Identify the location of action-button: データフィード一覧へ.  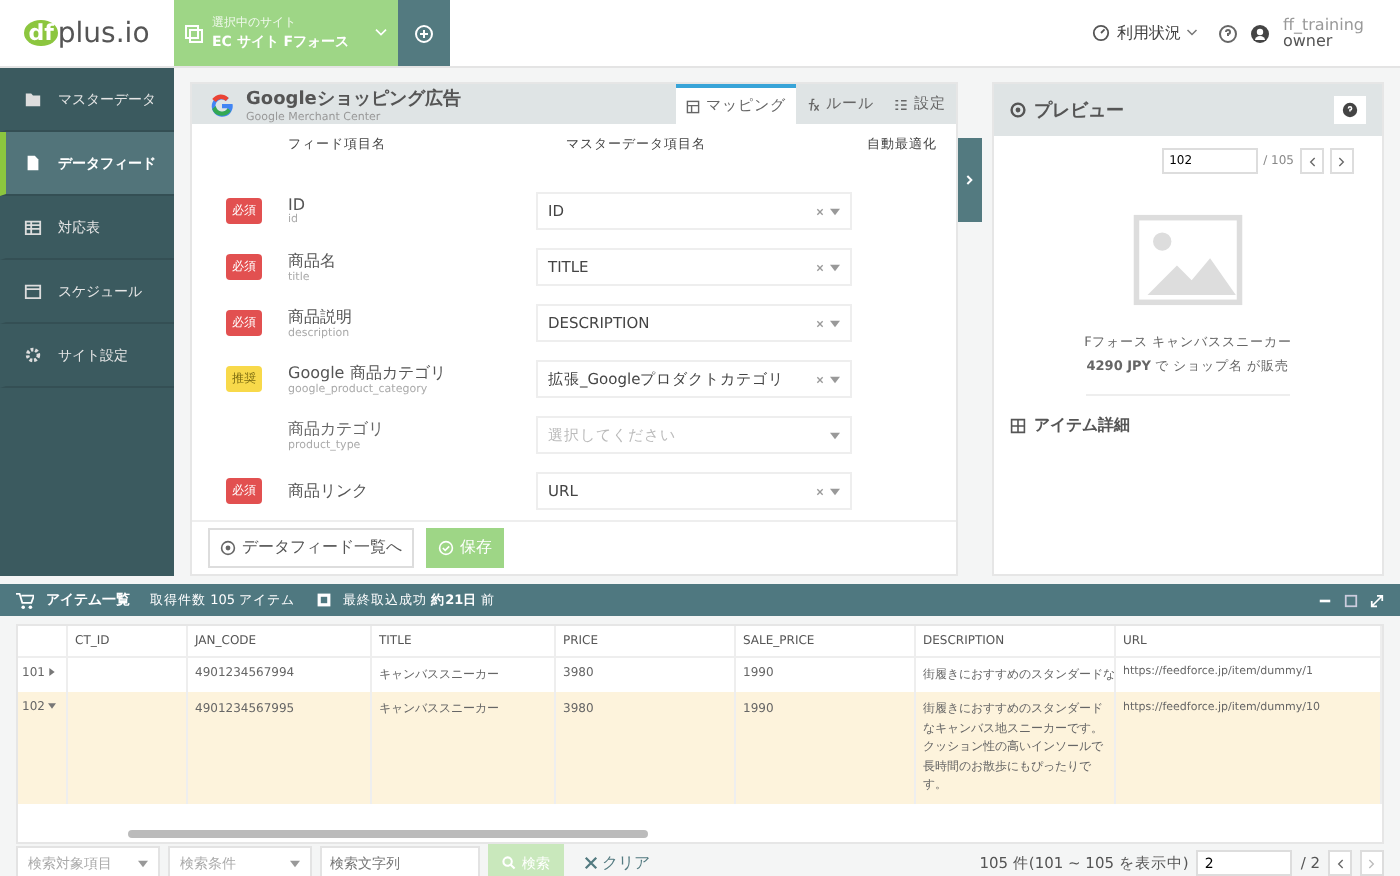
(311, 547).